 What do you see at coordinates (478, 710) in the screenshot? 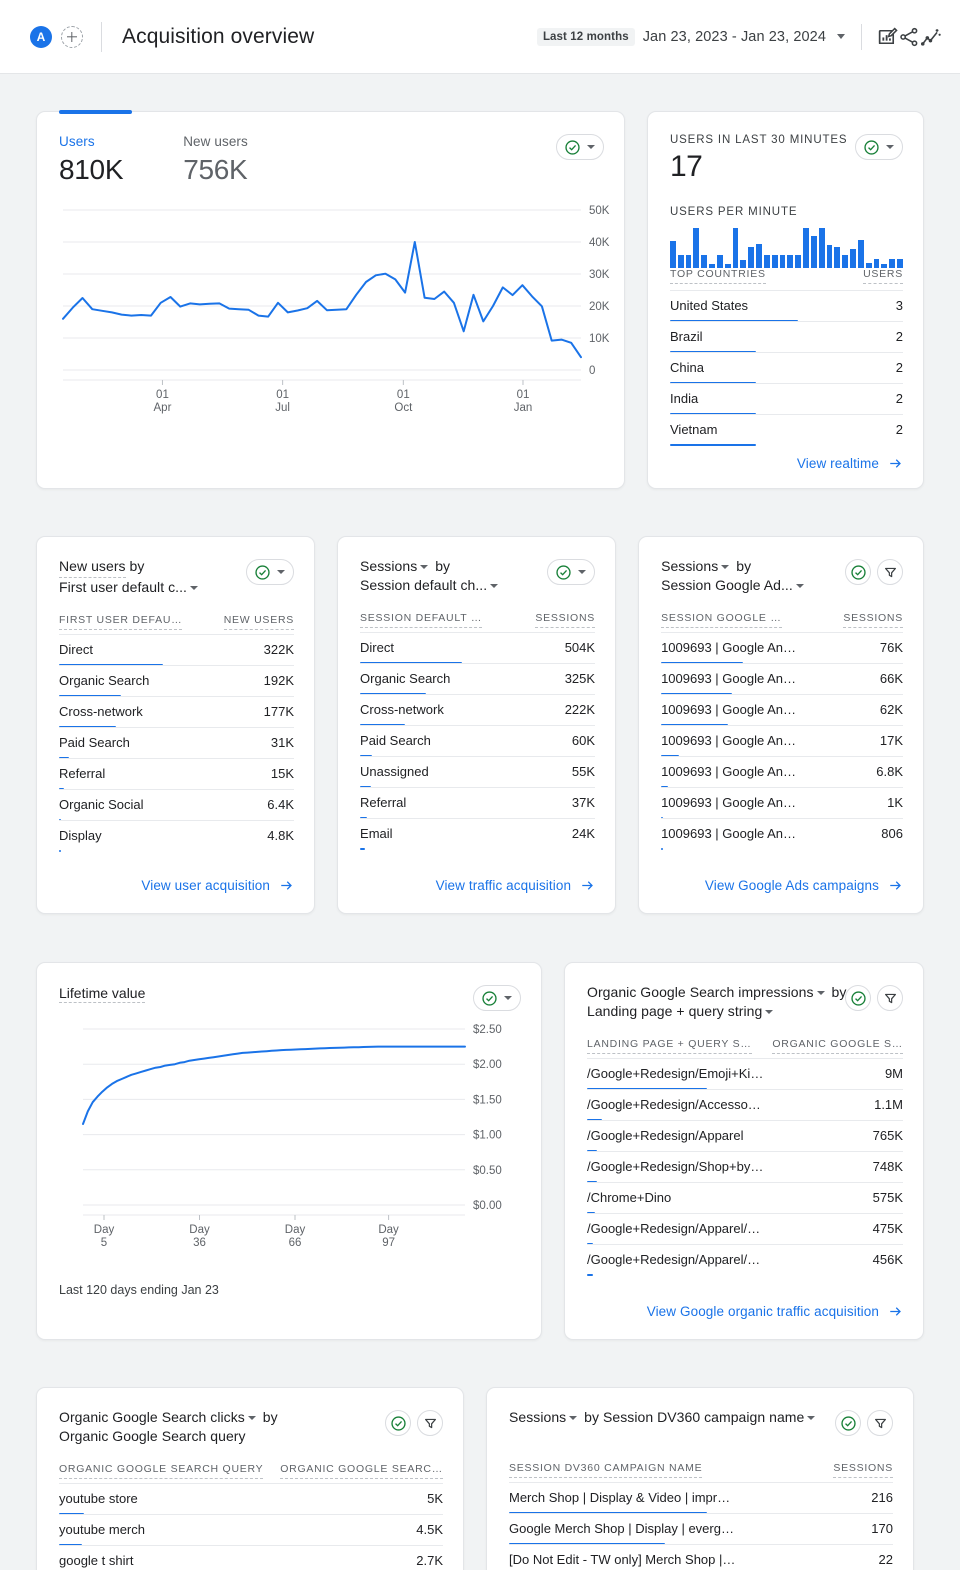
I see `table-row: Cross-network 222K` at bounding box center [478, 710].